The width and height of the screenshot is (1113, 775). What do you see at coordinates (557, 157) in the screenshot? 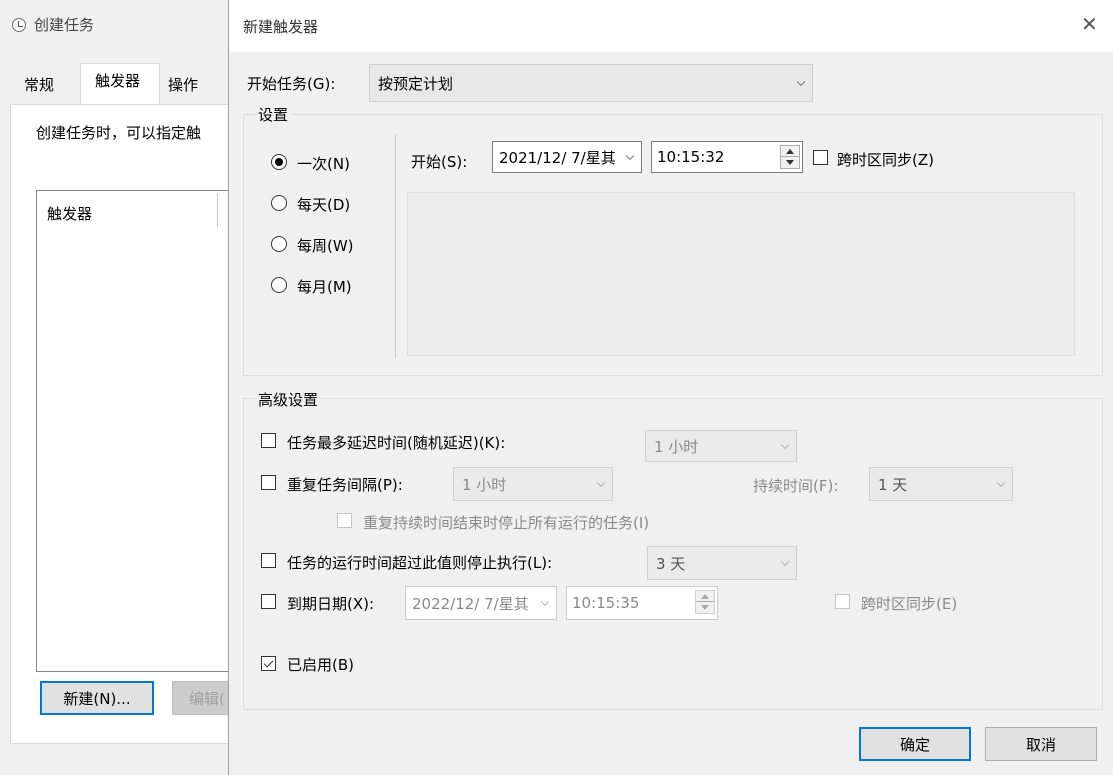
I see `start-date-value: 2021/12/ 7/星其` at bounding box center [557, 157].